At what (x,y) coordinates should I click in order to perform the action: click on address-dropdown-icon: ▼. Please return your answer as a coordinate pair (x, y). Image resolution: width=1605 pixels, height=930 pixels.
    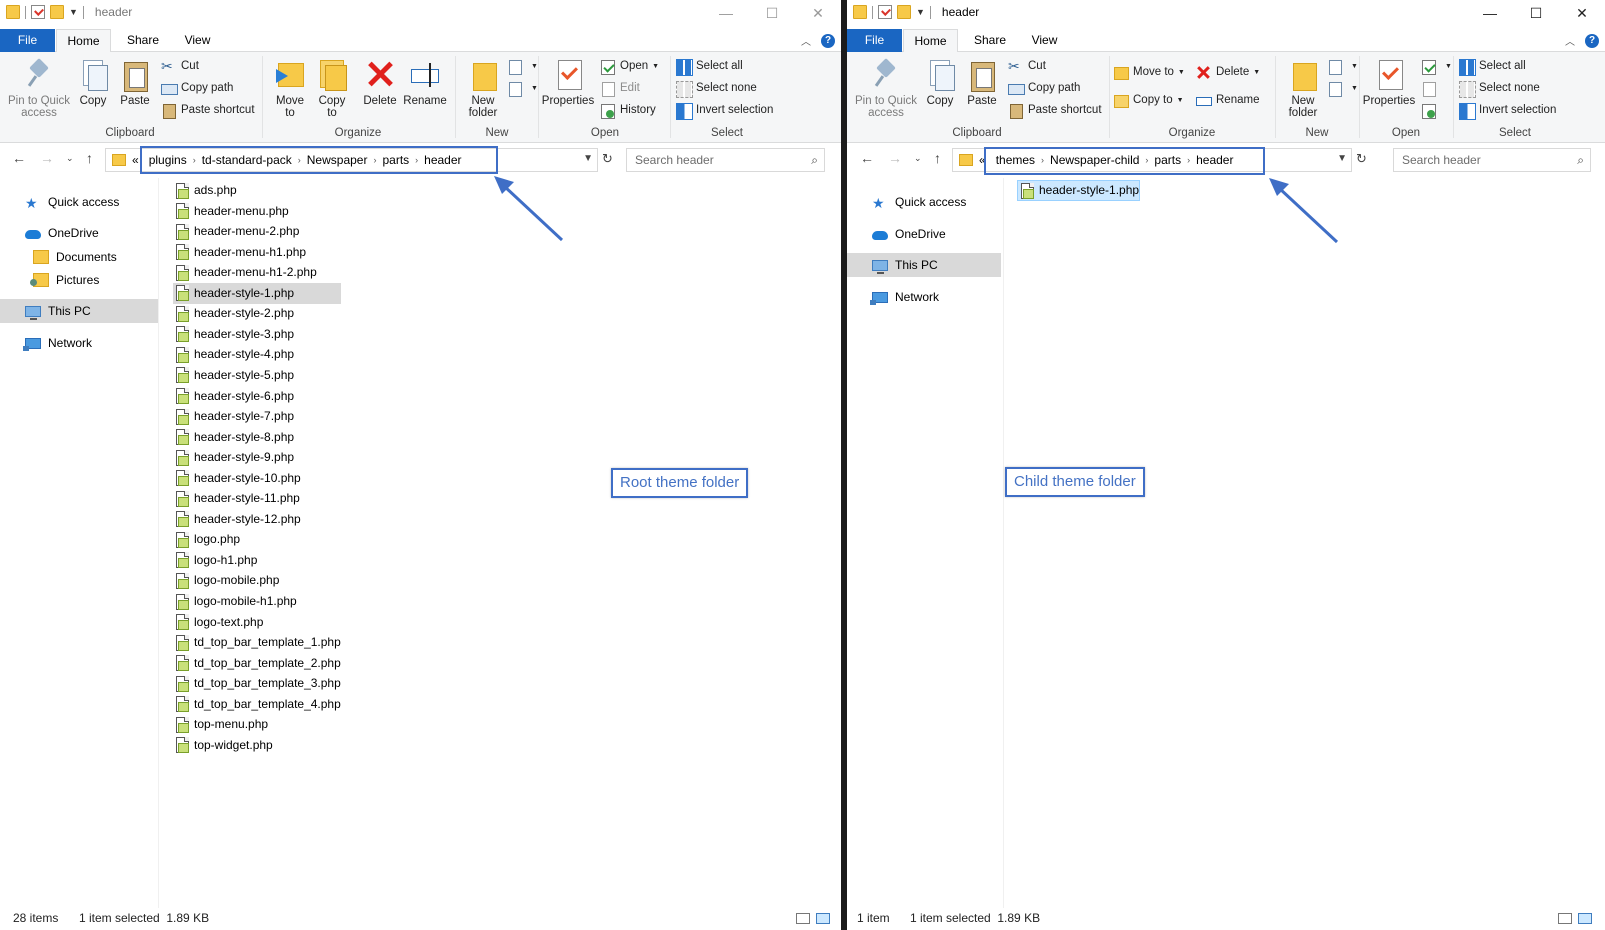
    Looking at the image, I should click on (588, 158).